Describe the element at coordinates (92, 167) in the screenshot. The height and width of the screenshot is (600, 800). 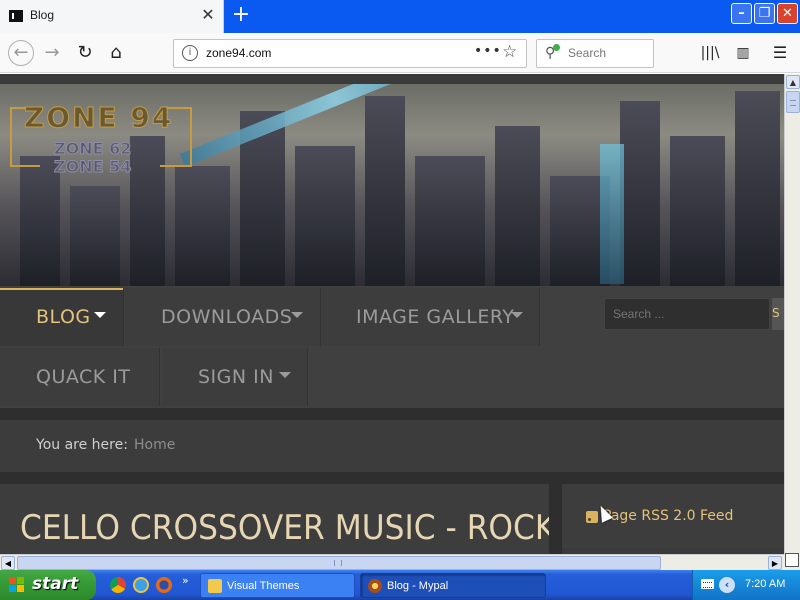
I see `logo-sub-text: ZONE 54` at that location.